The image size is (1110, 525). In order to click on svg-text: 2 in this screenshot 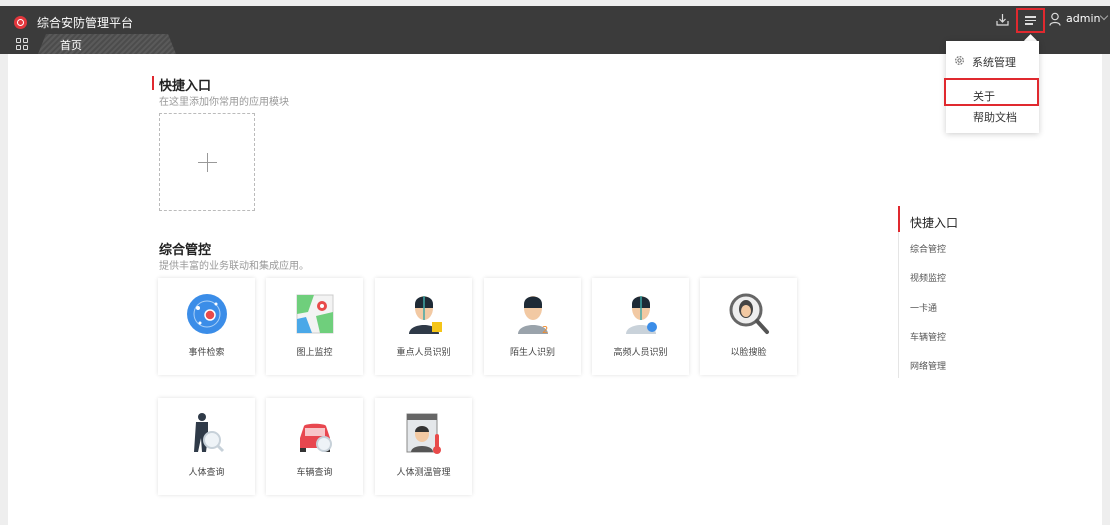, I will do `click(545, 330)`.